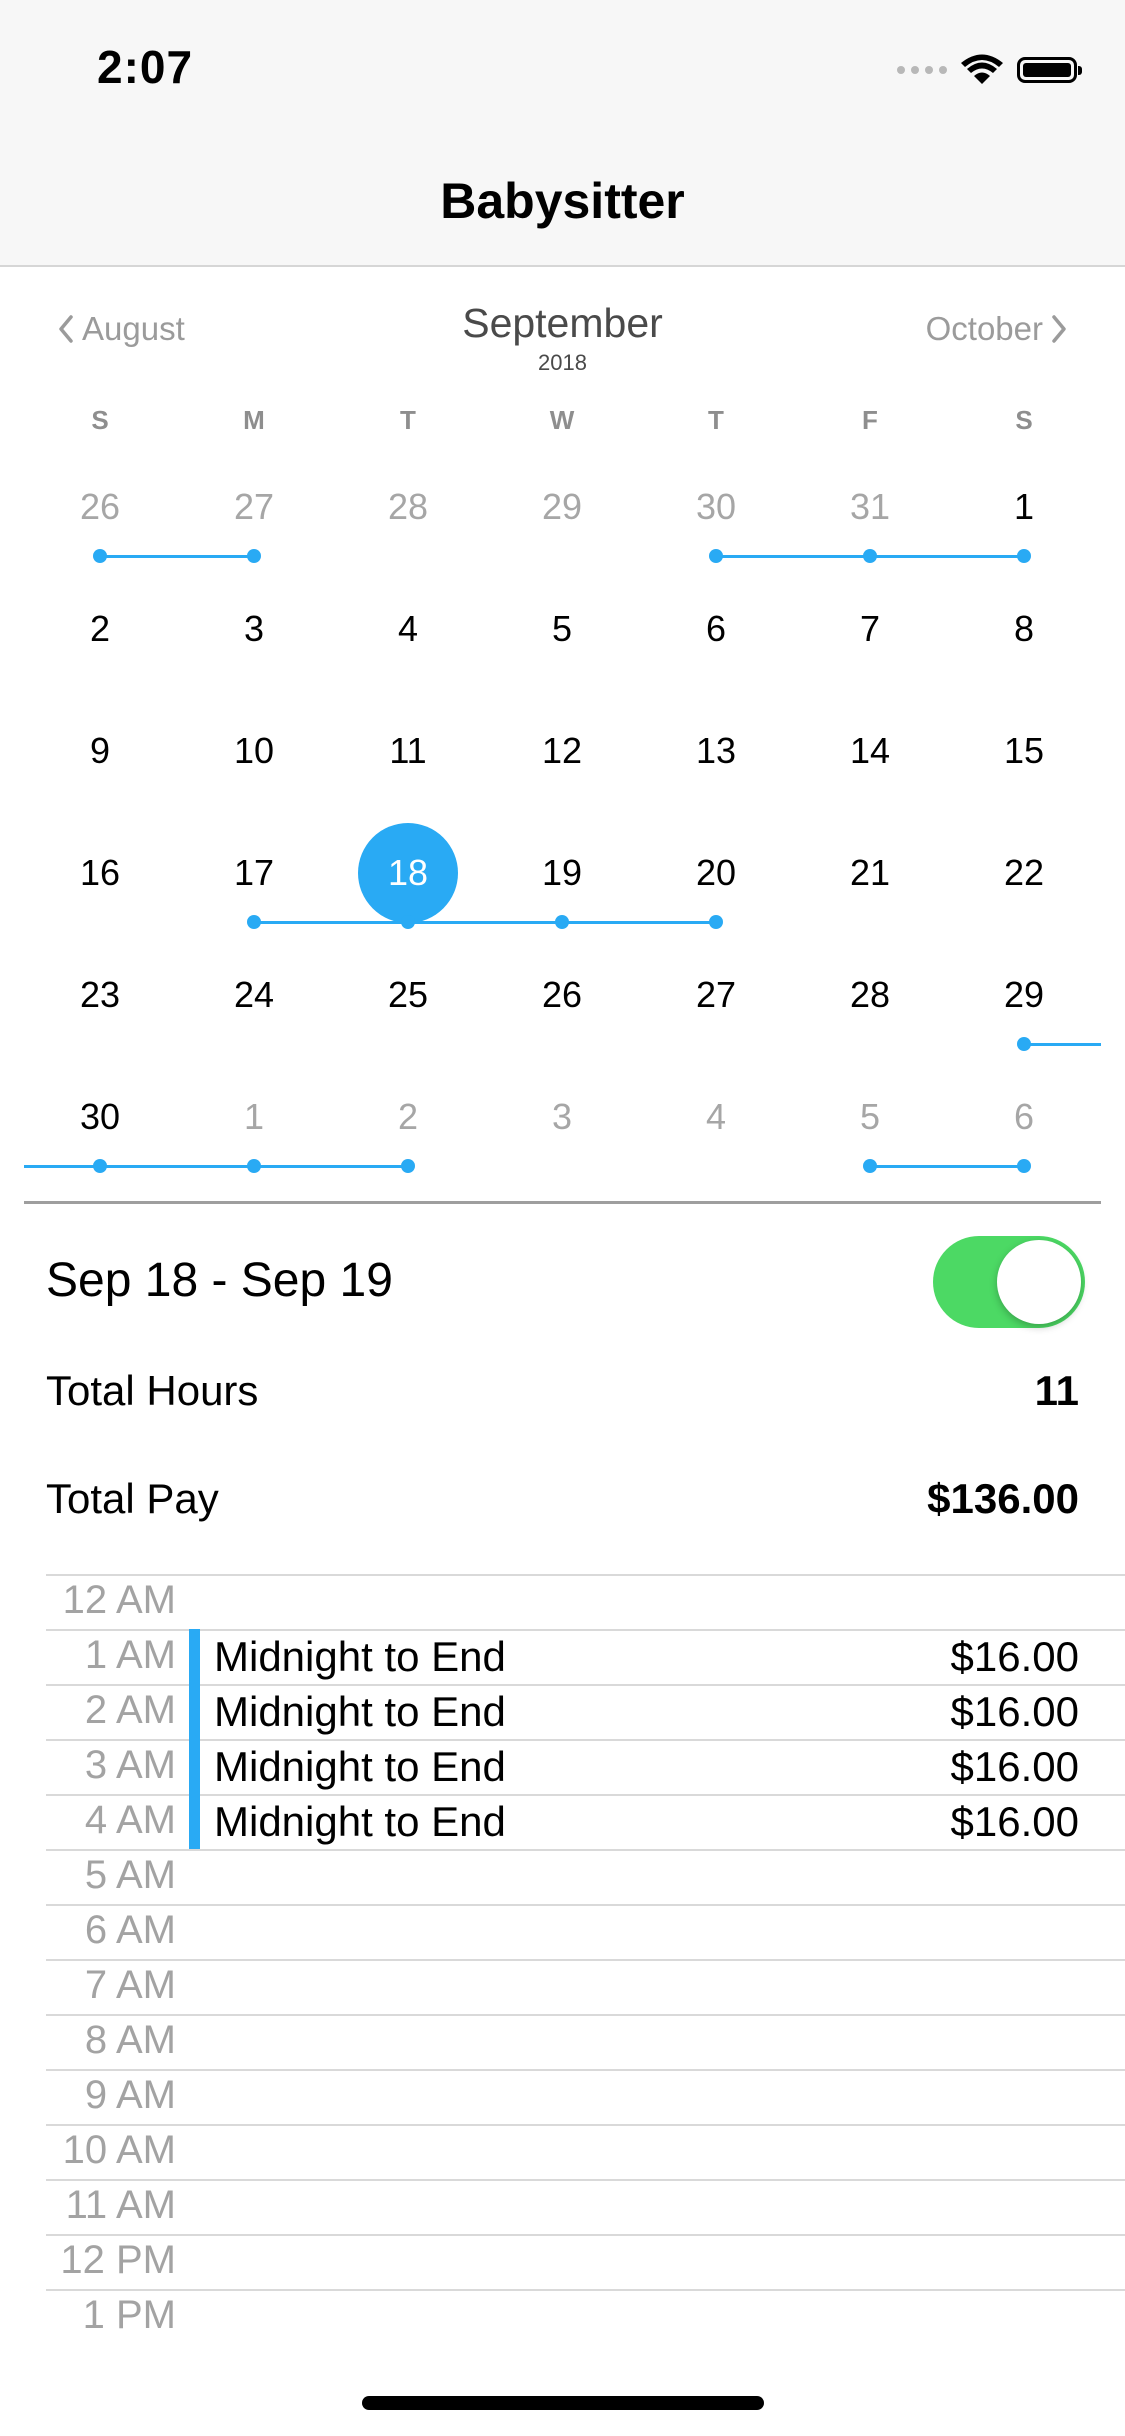 The width and height of the screenshot is (1125, 2436). What do you see at coordinates (585, 1767) in the screenshot?
I see `hour-row: 3 AM Midnight to End $16.00` at bounding box center [585, 1767].